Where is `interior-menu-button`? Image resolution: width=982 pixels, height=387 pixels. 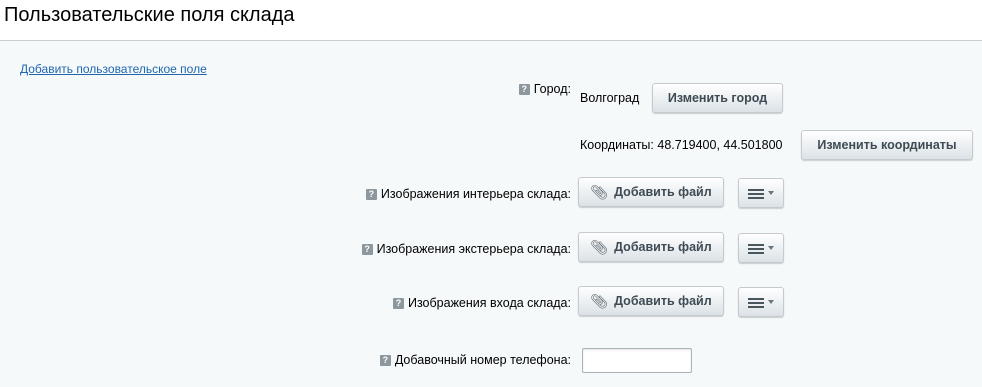 interior-menu-button is located at coordinates (761, 193).